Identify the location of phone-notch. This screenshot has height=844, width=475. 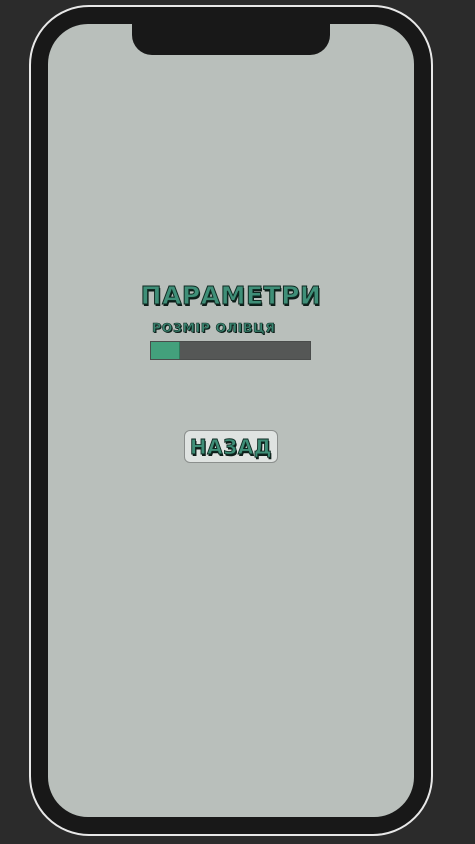
(231, 39).